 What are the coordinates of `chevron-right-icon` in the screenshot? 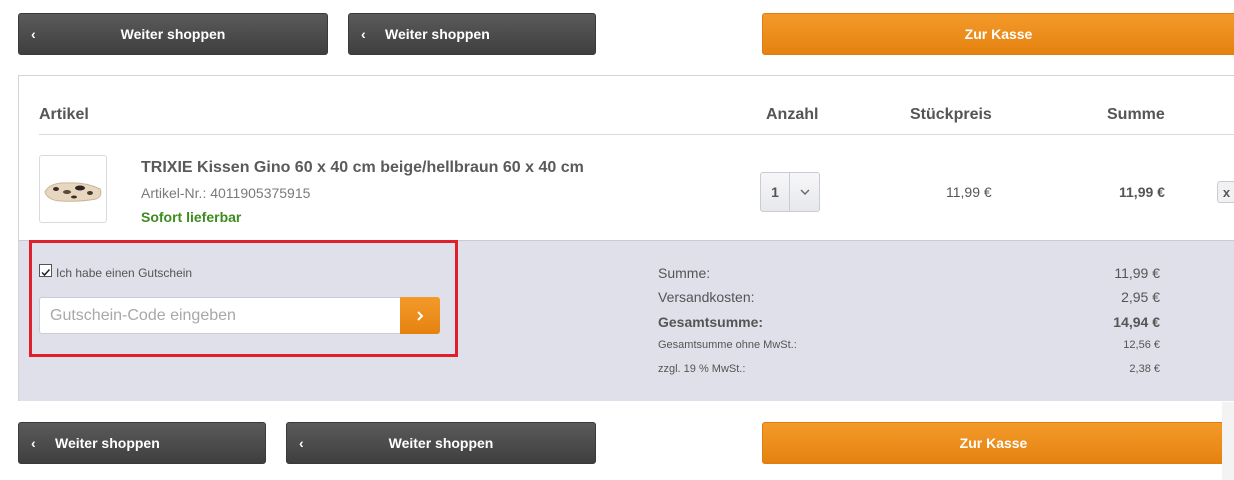 It's located at (420, 315).